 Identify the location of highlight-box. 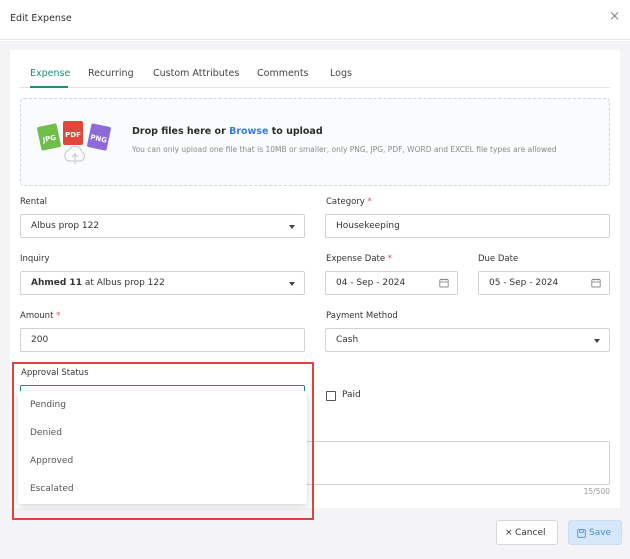
(163, 441).